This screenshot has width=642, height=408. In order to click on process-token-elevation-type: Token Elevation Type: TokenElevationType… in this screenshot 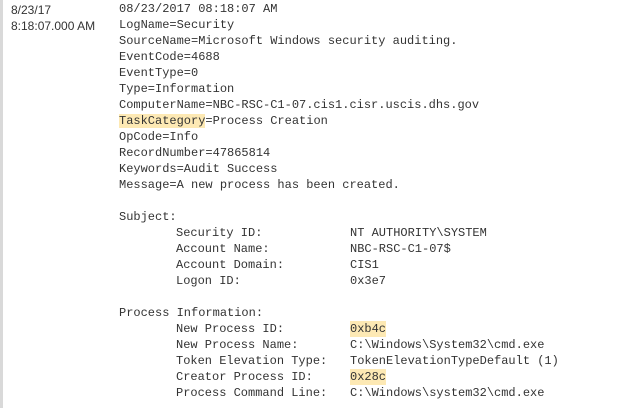, I will do `click(339, 361)`.